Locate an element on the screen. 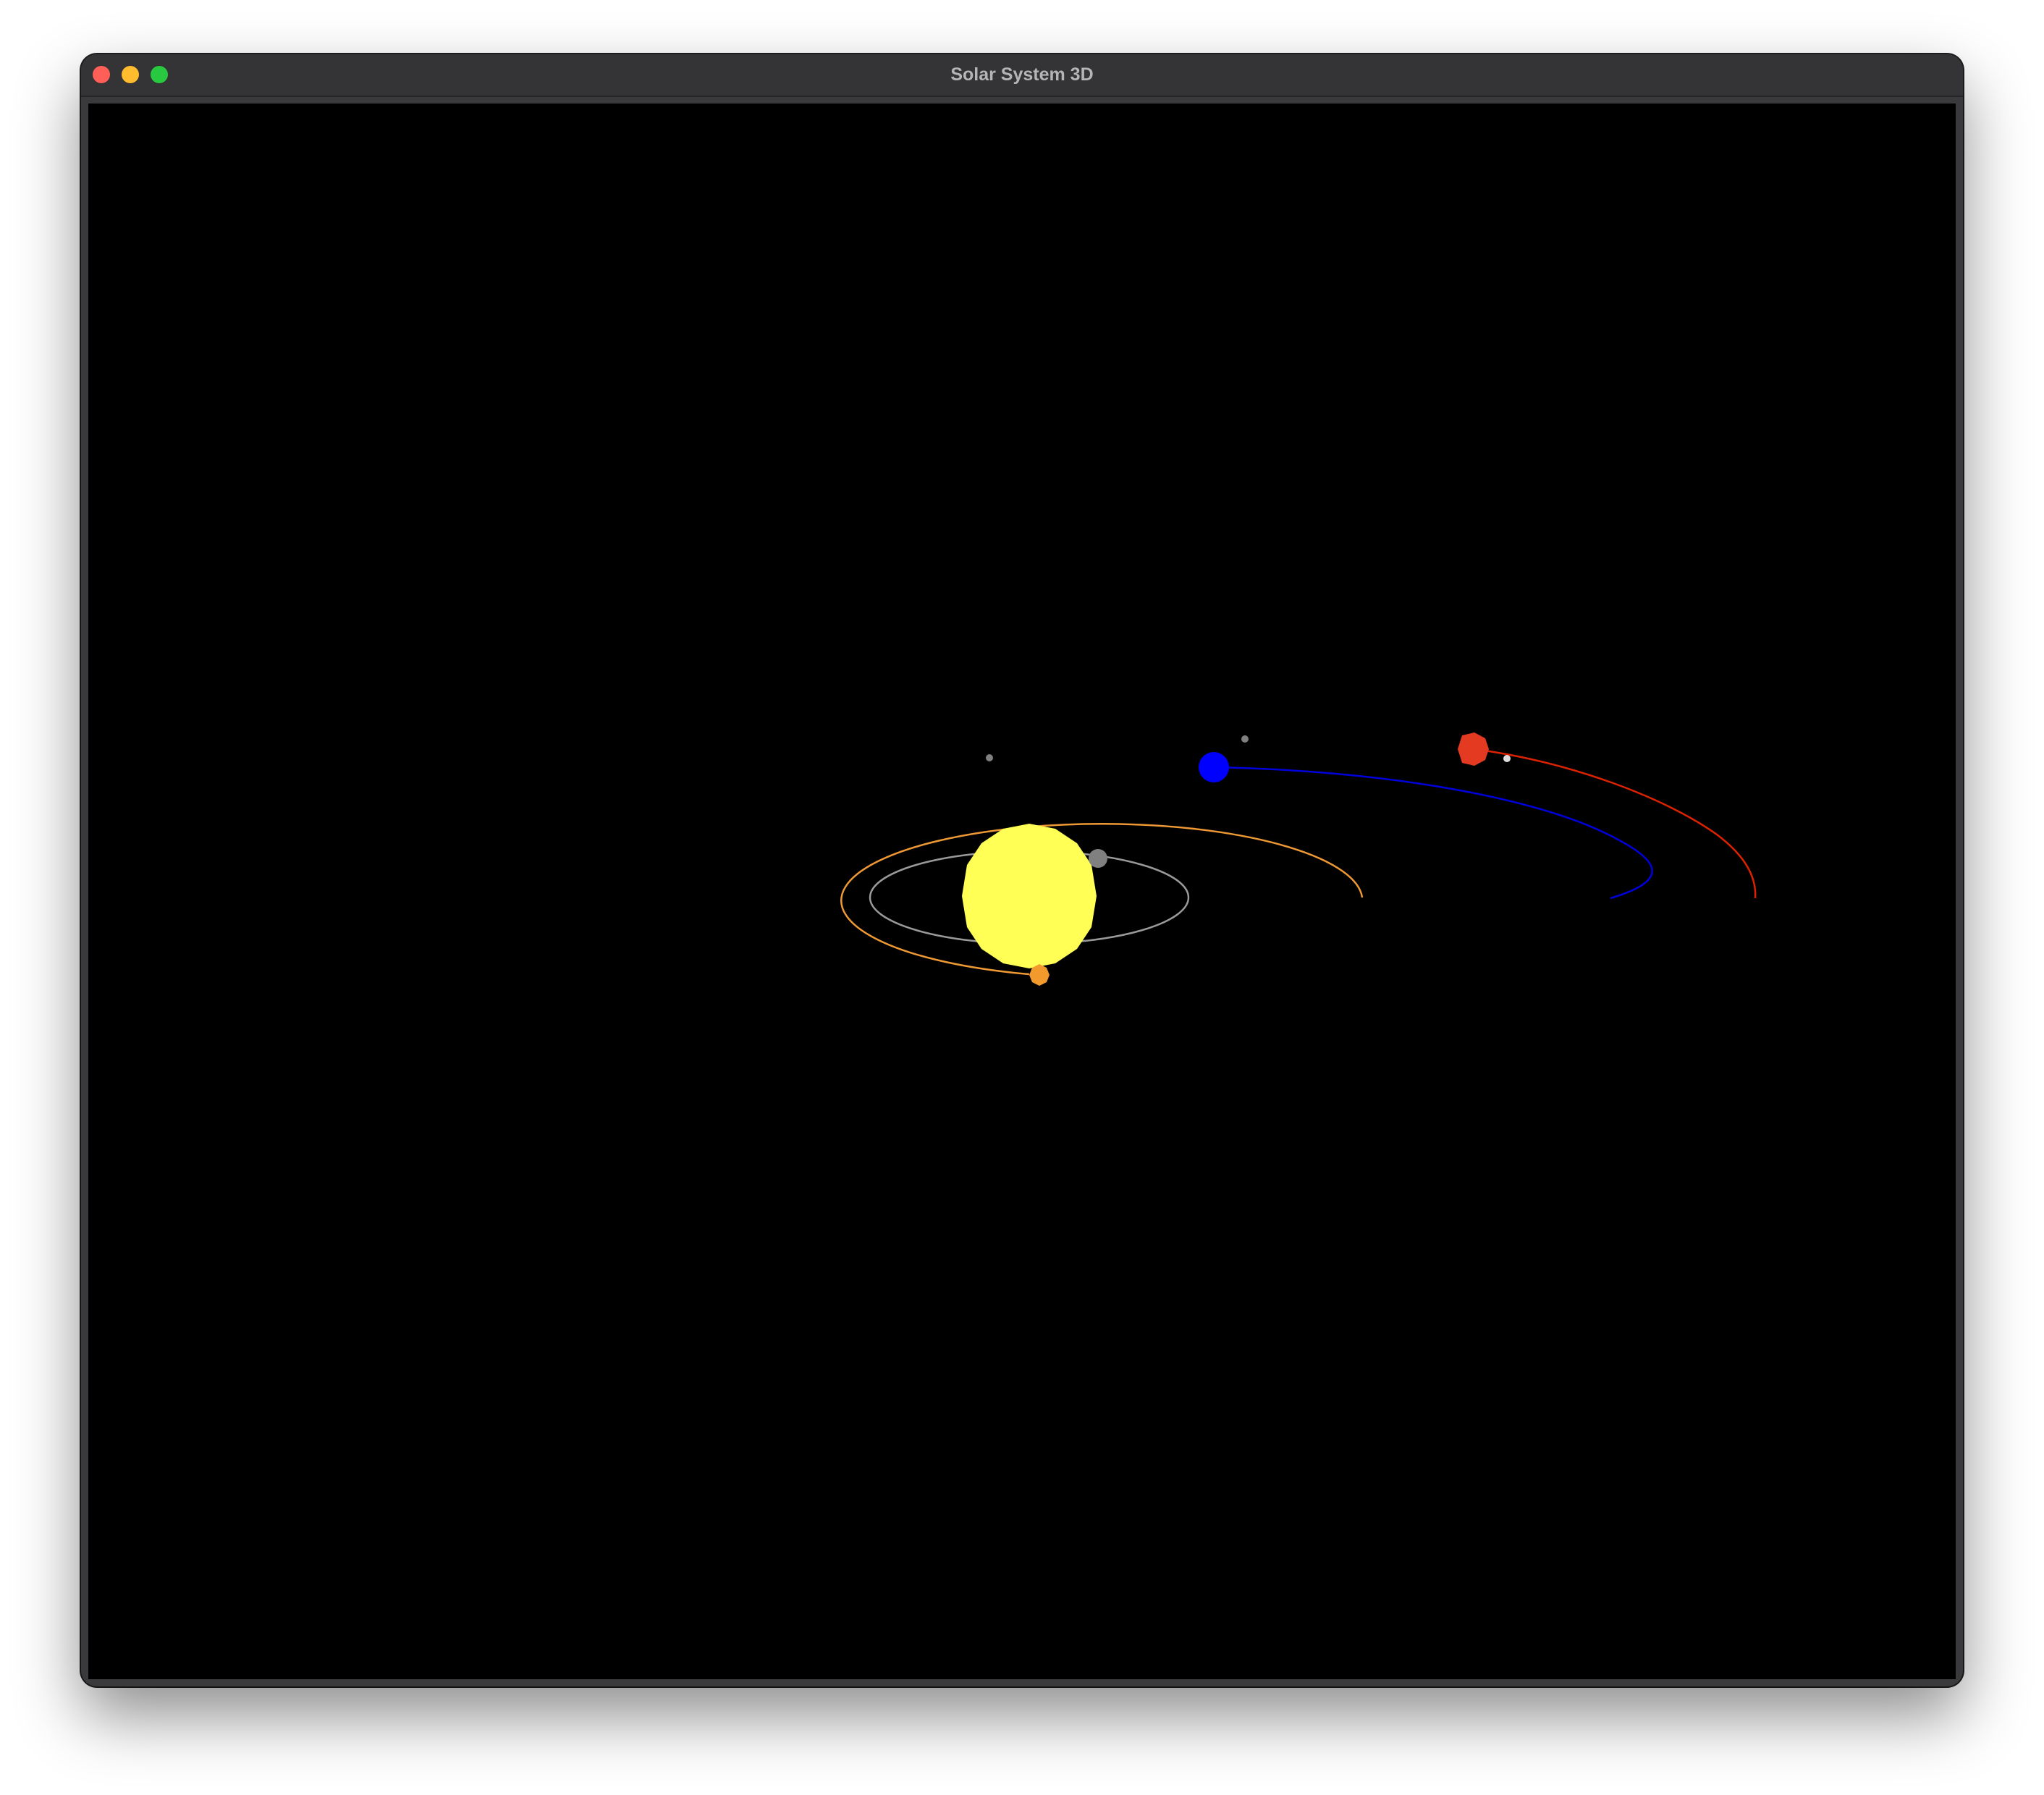  title-bar: Solar System 3D is located at coordinates (1022, 75).